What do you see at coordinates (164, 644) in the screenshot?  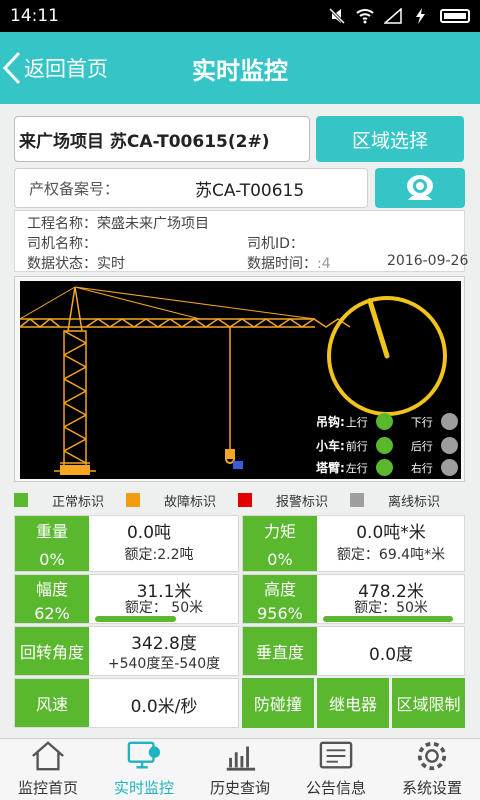 I see `rotation-value: 342.8度` at bounding box center [164, 644].